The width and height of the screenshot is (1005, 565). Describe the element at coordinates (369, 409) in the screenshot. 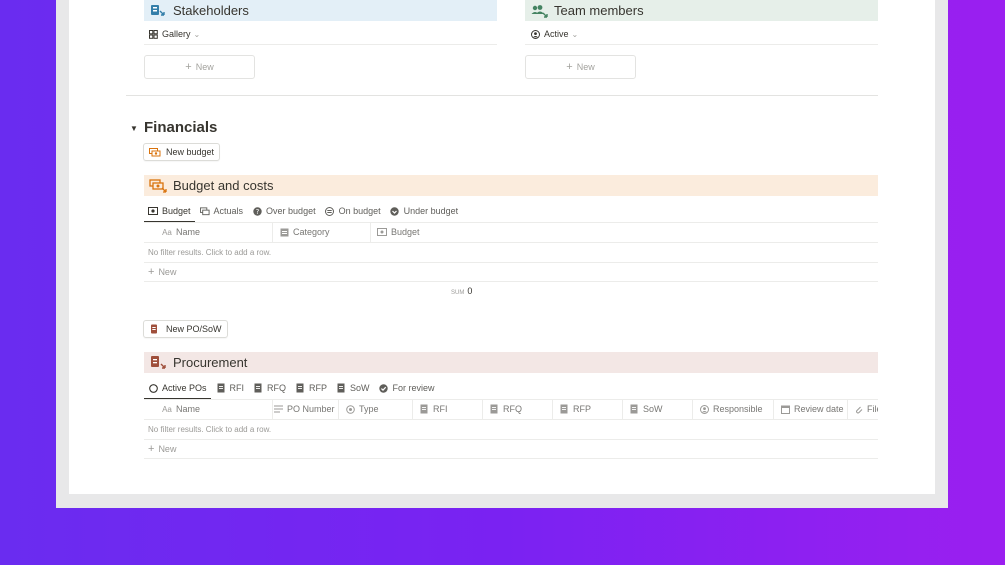

I see `column-label: Type` at that location.